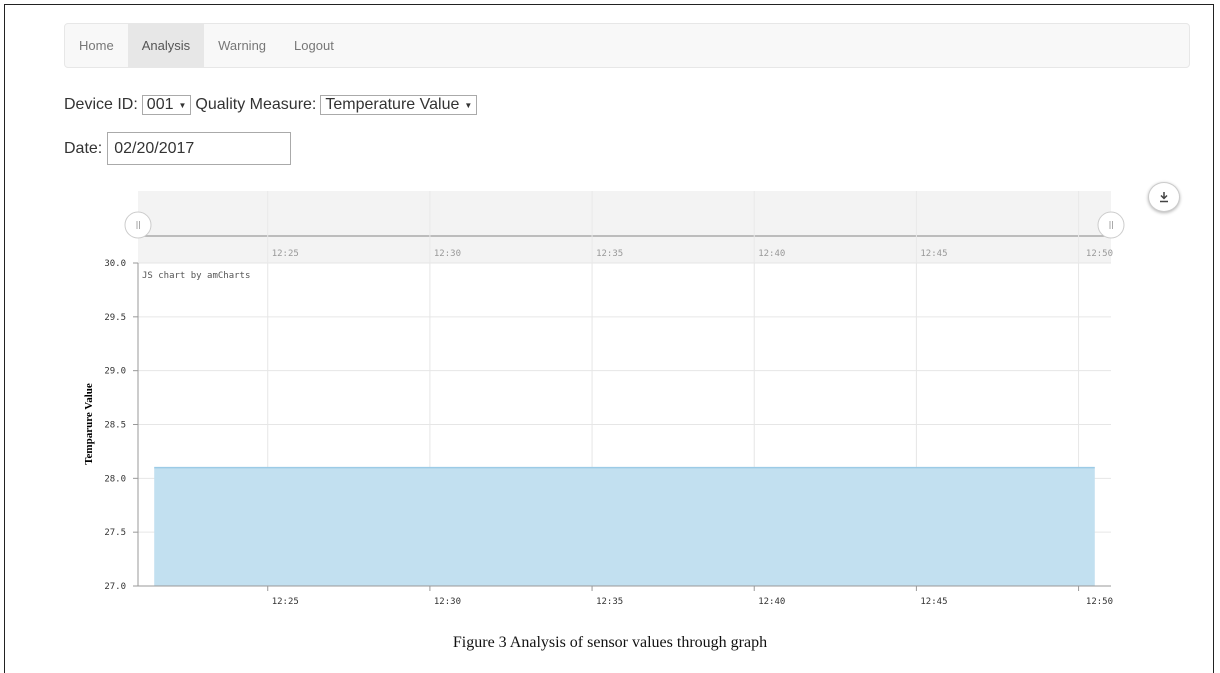 The height and width of the screenshot is (673, 1220). Describe the element at coordinates (1099, 254) in the screenshot. I see `scrollbar-x-tick-label: 12:50` at that location.